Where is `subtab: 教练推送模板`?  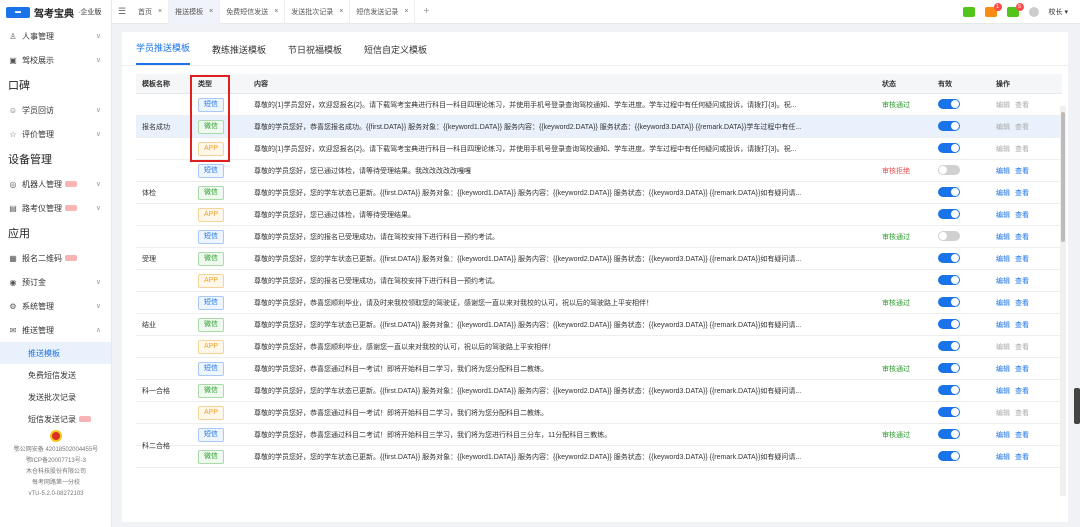
subtab: 教练推送模板 is located at coordinates (239, 54).